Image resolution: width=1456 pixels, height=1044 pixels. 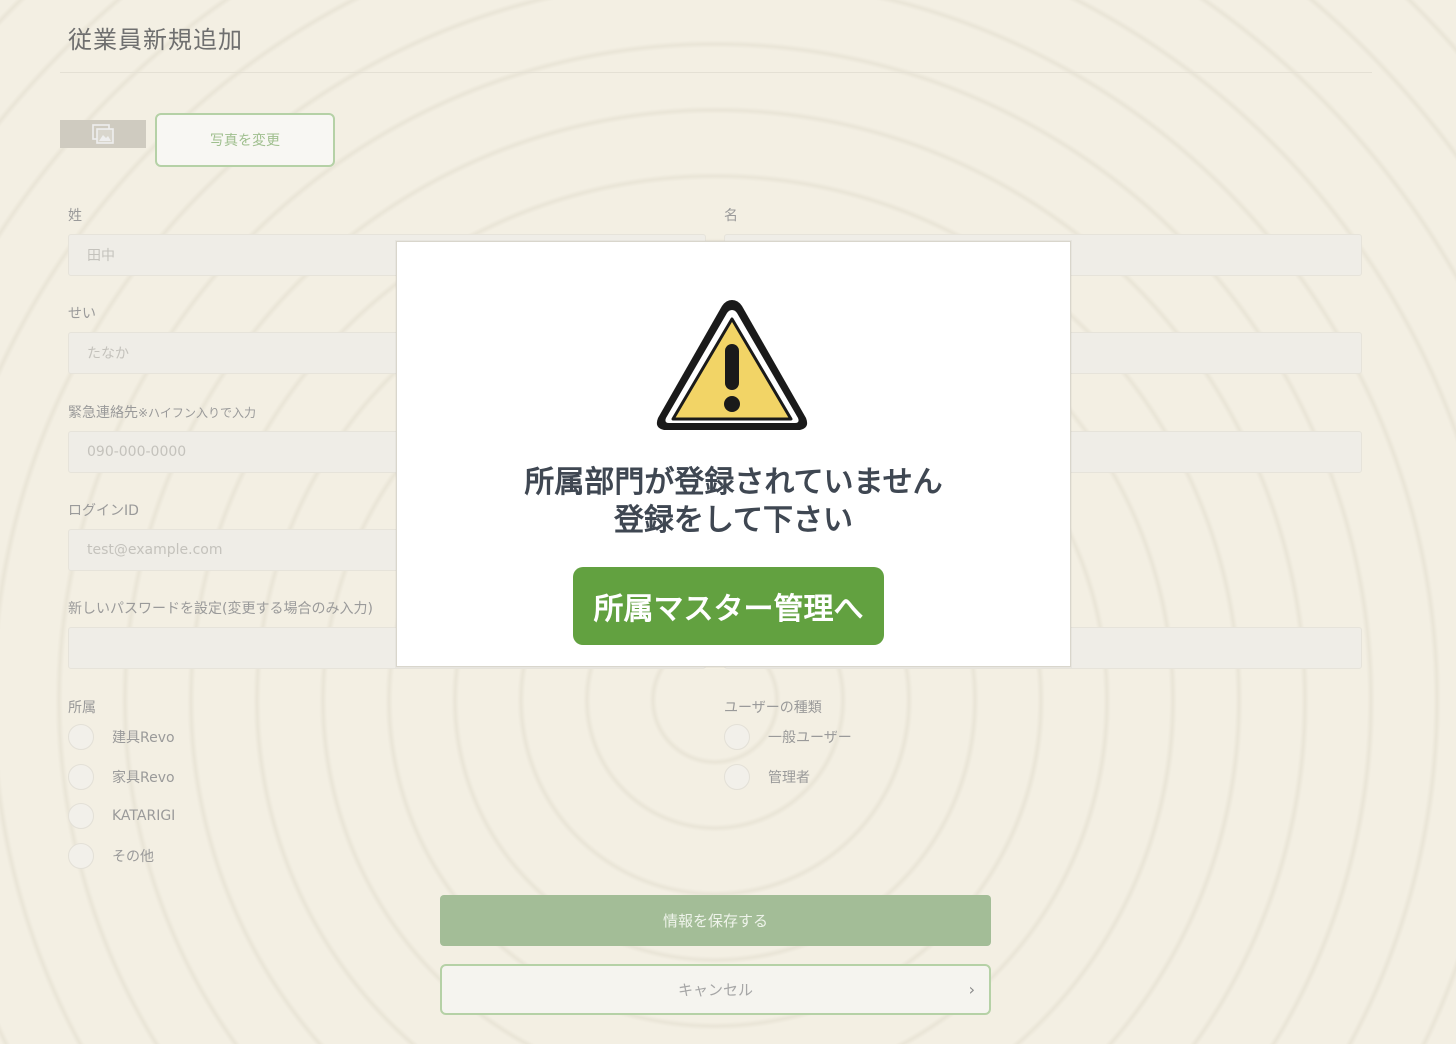 I want to click on modal-message: 所属部門が登録されていません 登録をして下さい, so click(x=733, y=502).